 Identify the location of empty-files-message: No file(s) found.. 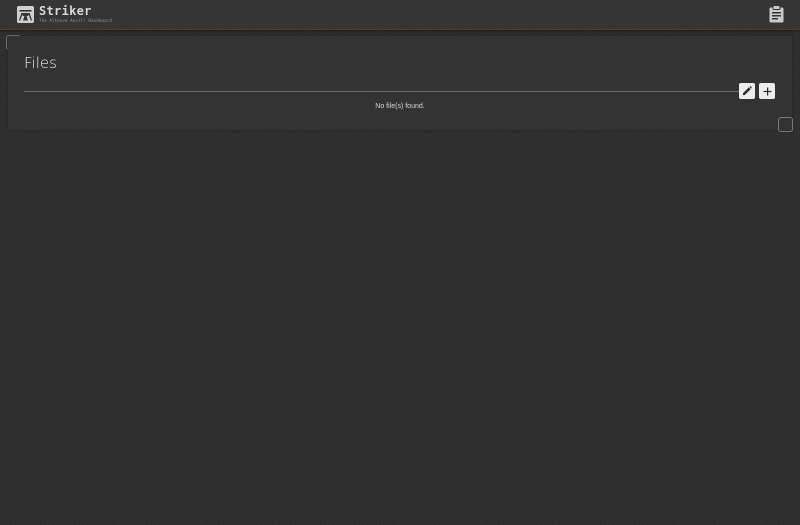
(400, 106).